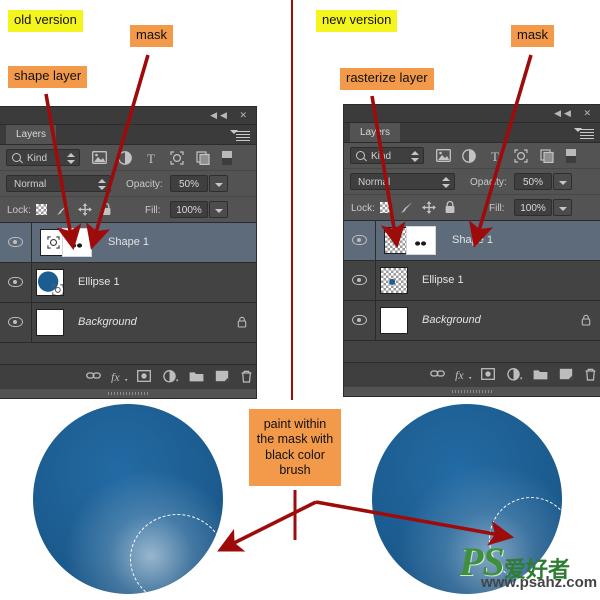 The image size is (600, 600). What do you see at coordinates (394, 280) in the screenshot?
I see `layer-thumbnail-raster` at bounding box center [394, 280].